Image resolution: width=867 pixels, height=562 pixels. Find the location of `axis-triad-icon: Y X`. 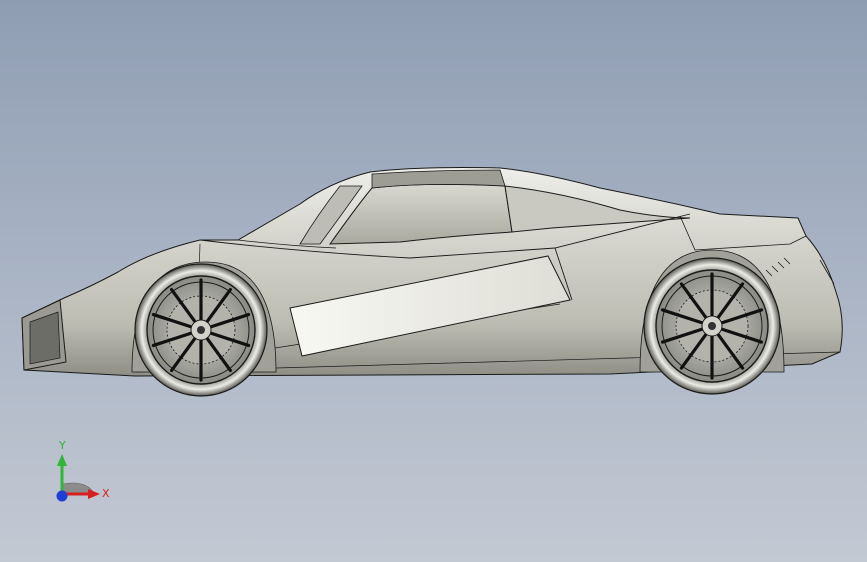

axis-triad-icon: Y X is located at coordinates (80, 476).